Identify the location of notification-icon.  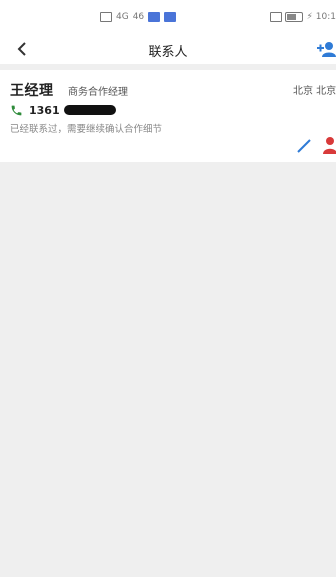
(154, 17).